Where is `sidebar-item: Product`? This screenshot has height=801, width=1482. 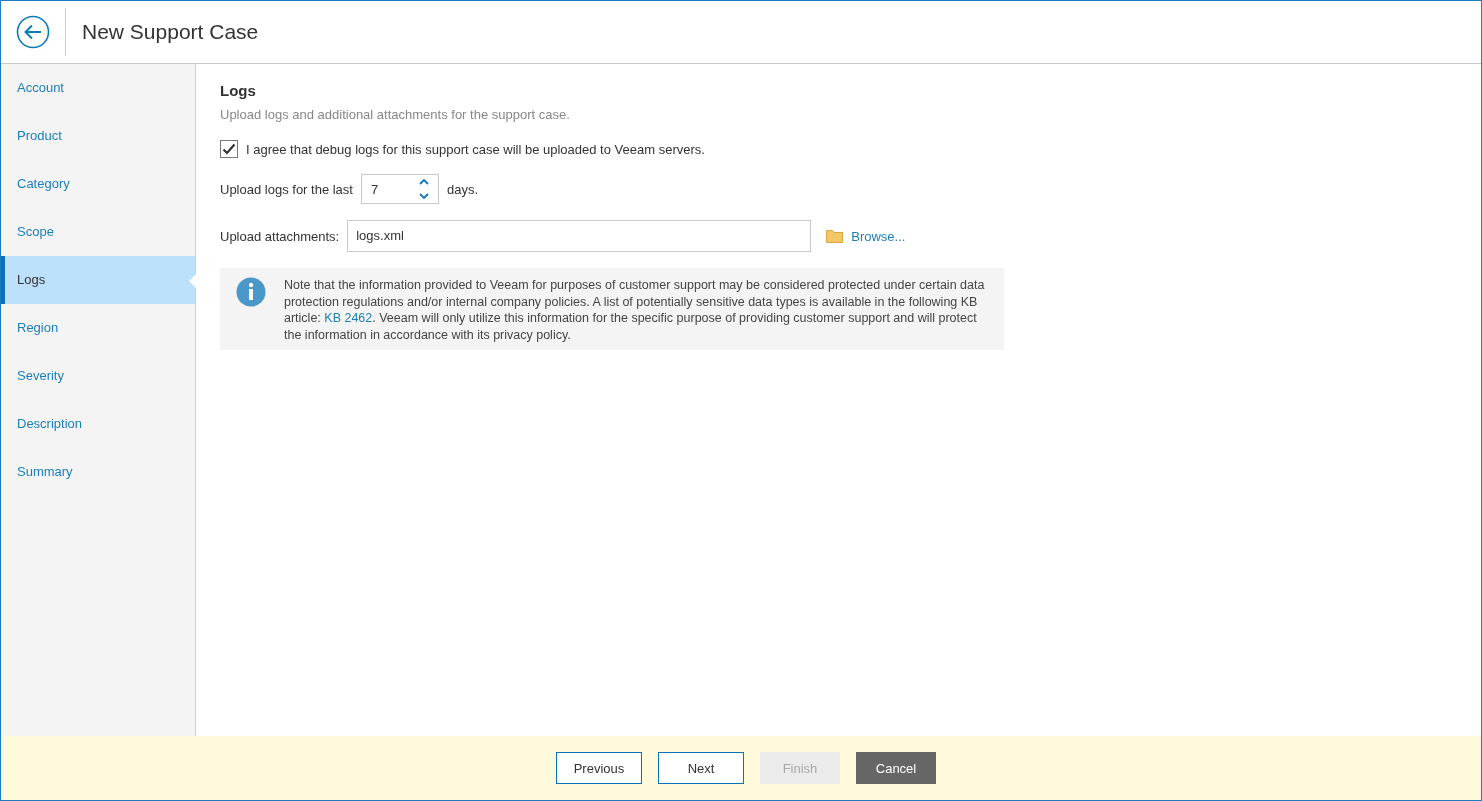 sidebar-item: Product is located at coordinates (98, 136).